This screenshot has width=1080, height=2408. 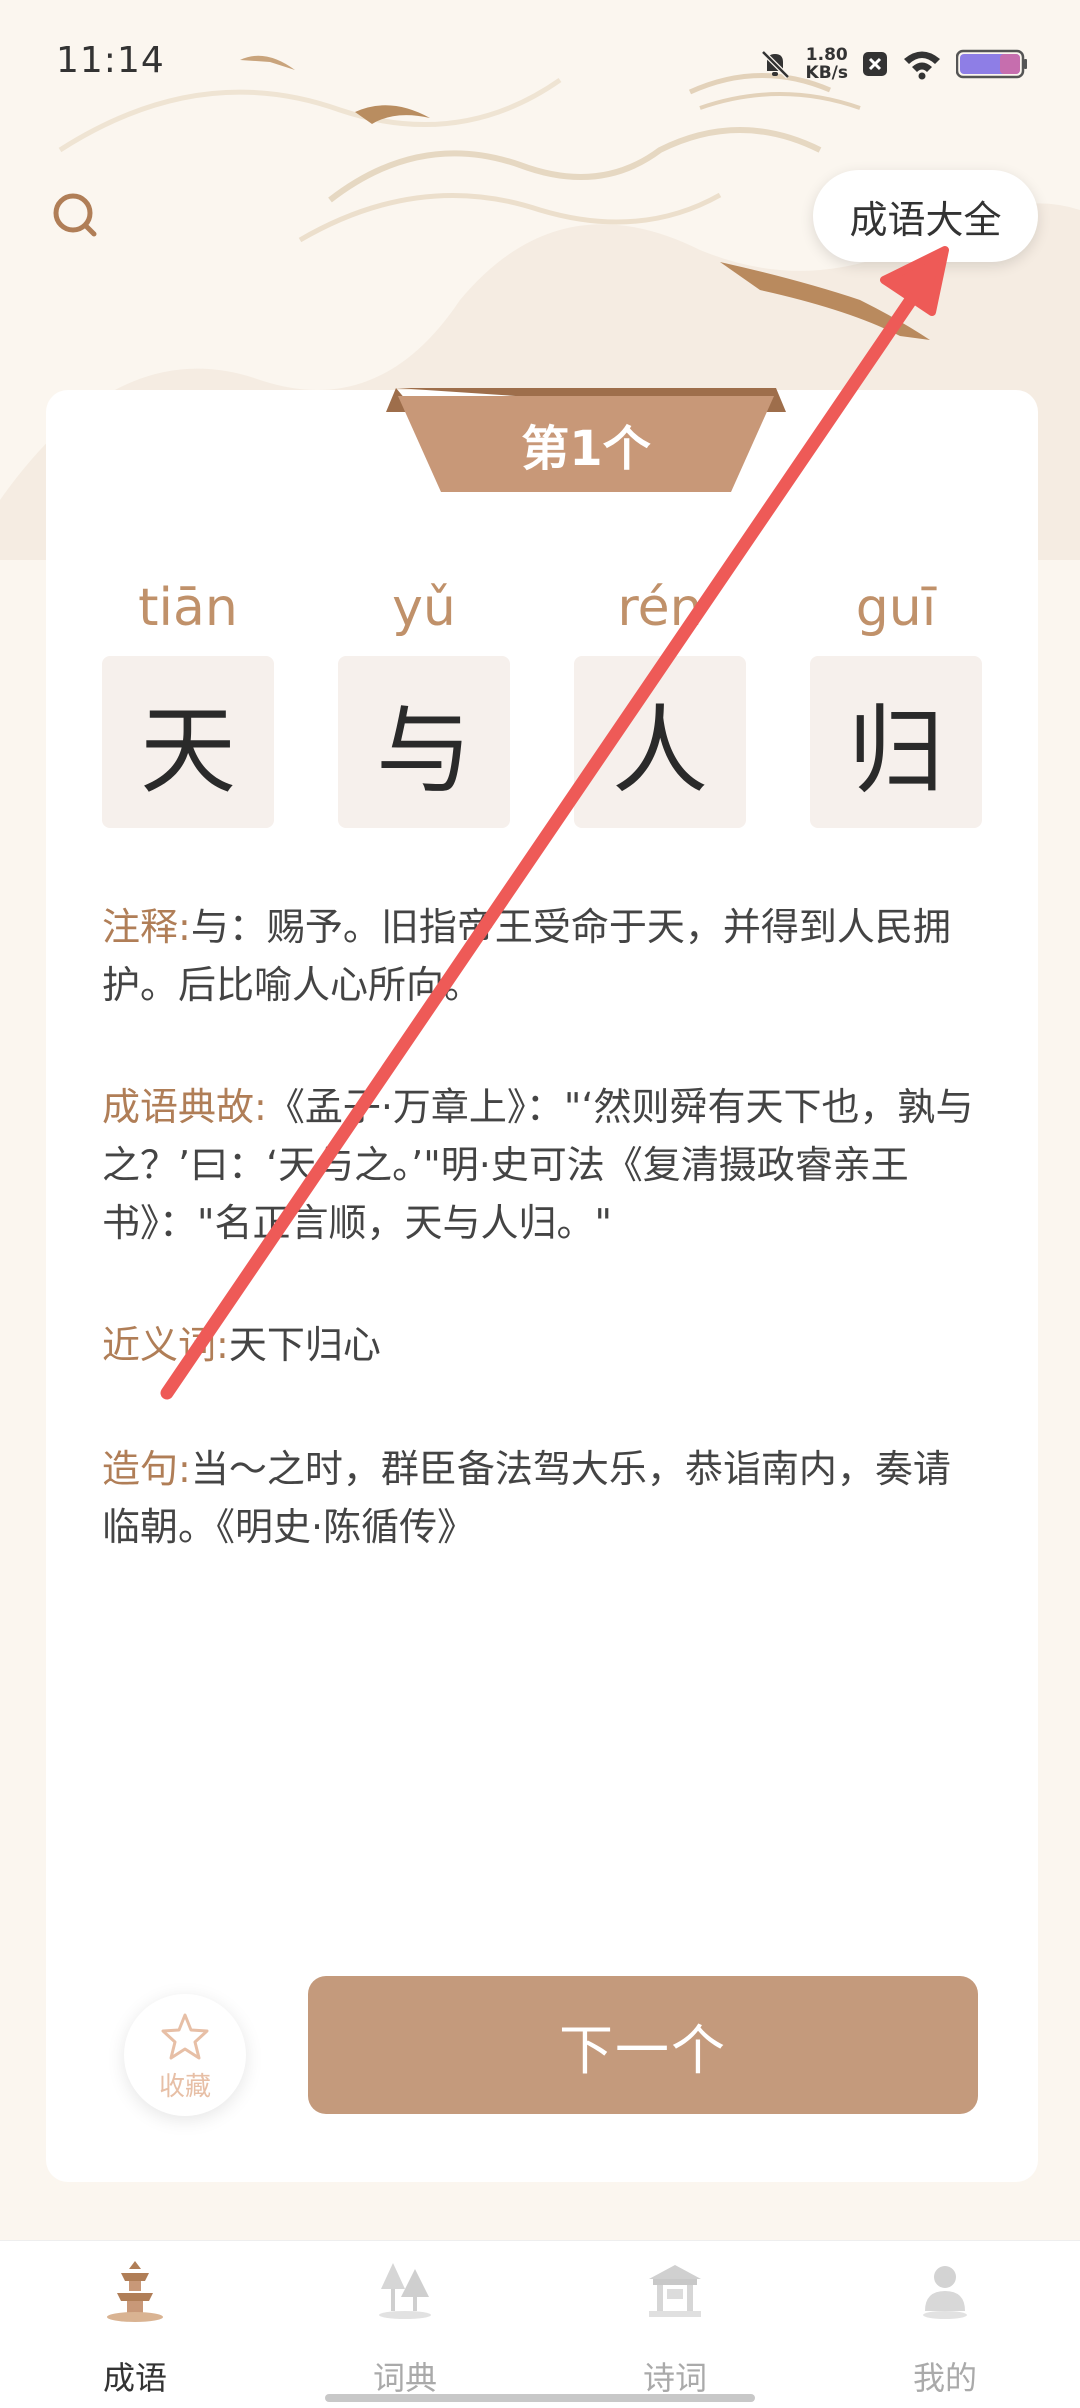 I want to click on search-button, so click(x=78, y=218).